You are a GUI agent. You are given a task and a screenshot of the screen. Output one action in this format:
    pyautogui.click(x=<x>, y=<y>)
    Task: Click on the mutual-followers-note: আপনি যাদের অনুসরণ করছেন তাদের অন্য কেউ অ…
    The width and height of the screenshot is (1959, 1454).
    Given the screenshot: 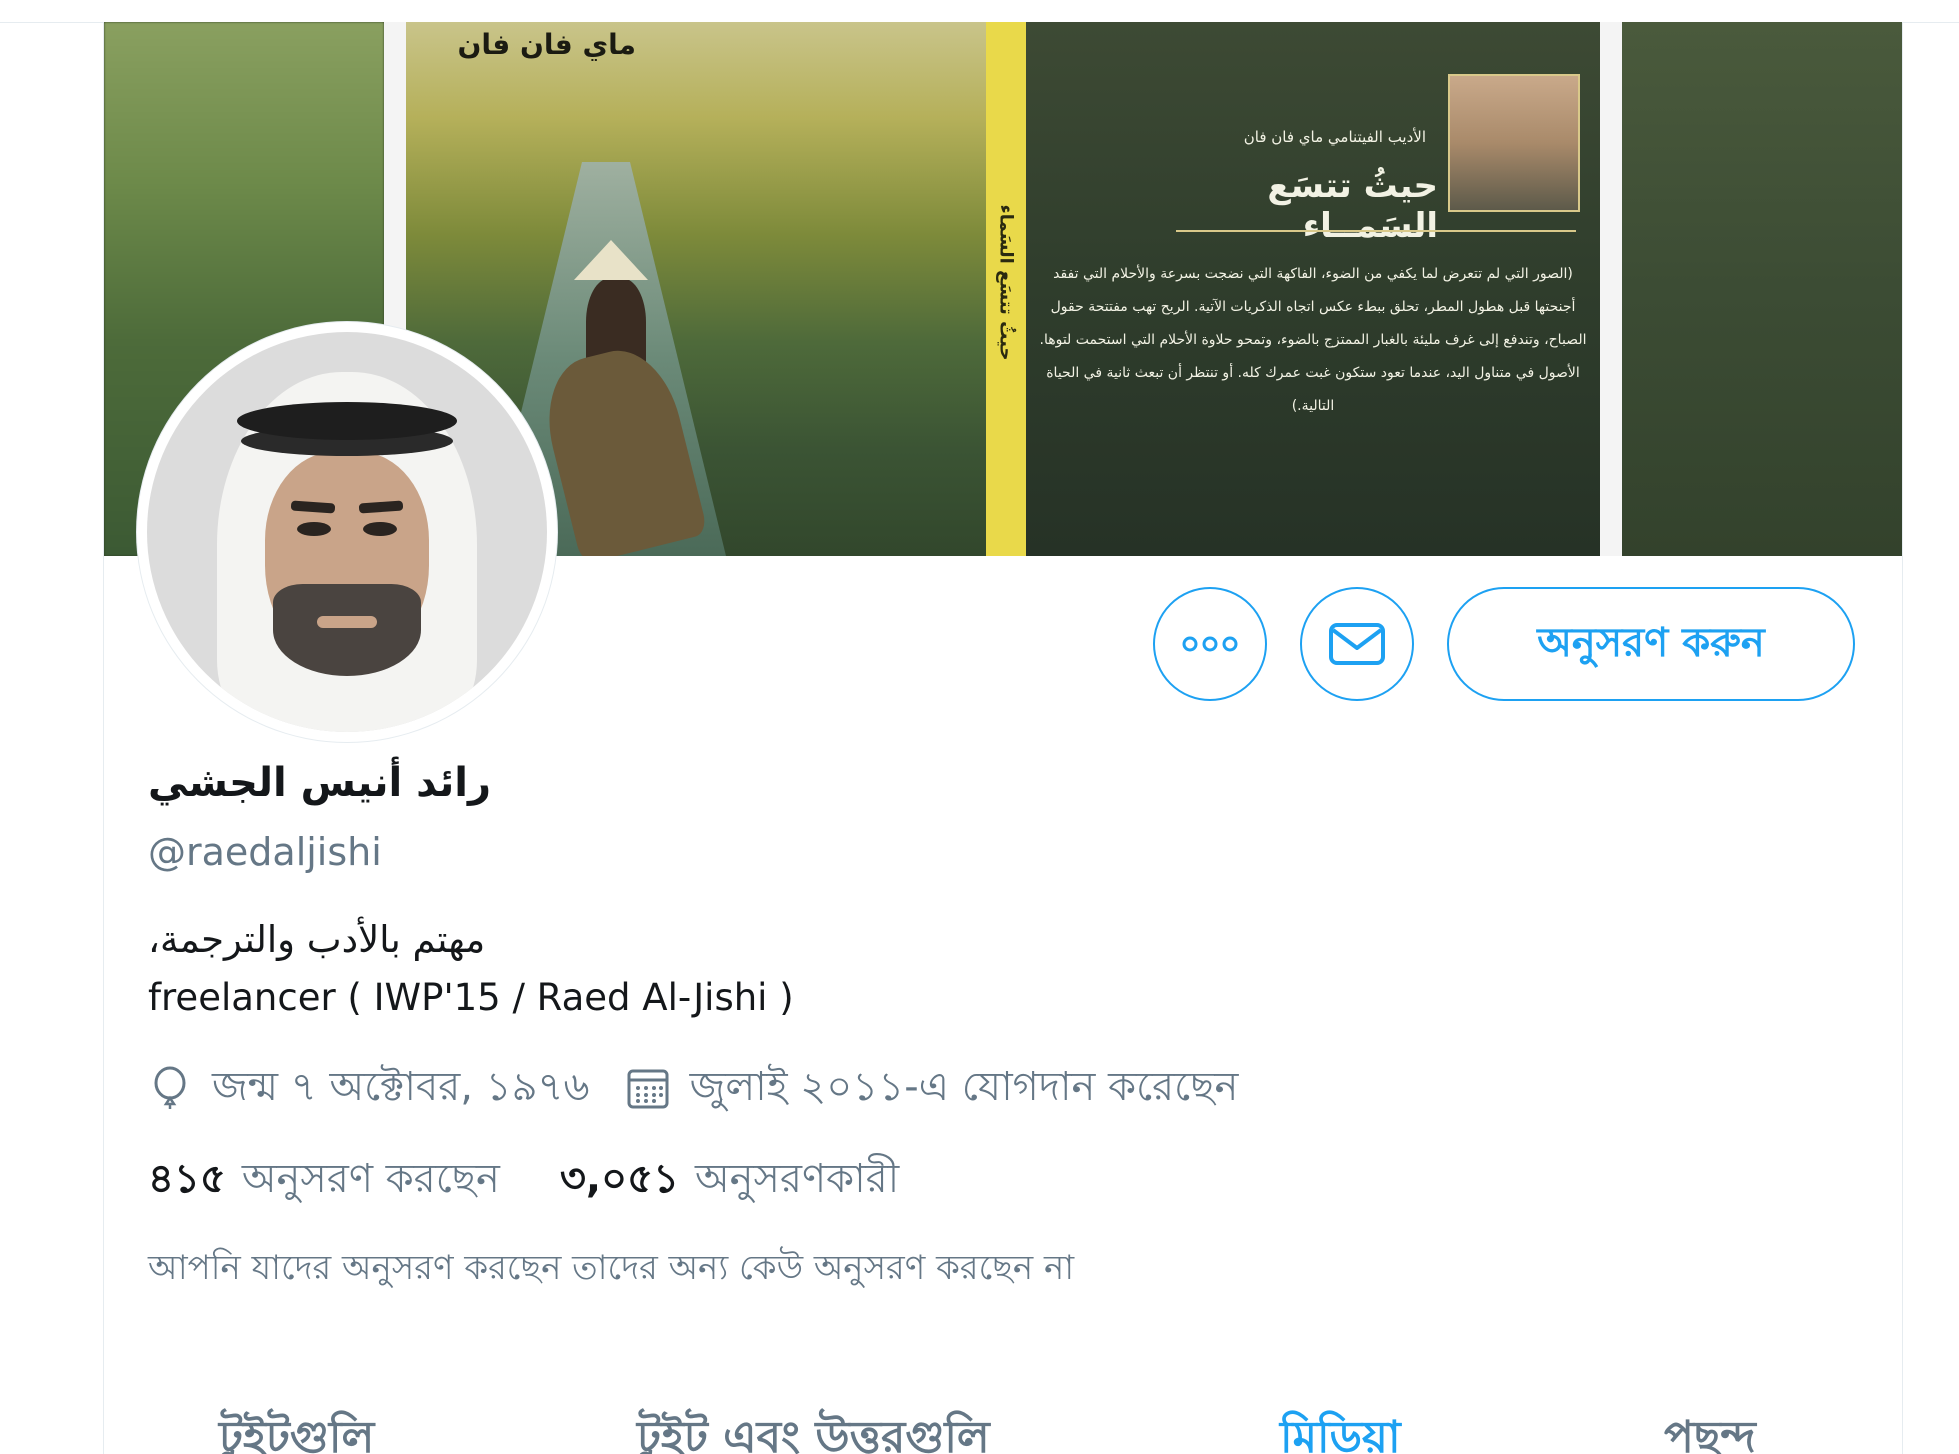 What is the action you would take?
    pyautogui.click(x=611, y=1268)
    